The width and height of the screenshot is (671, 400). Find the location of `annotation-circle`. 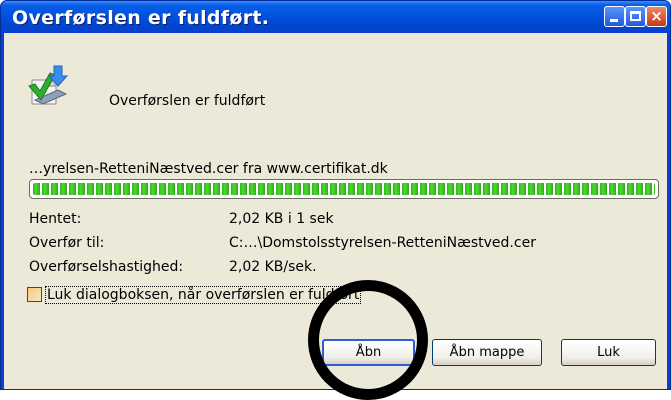

annotation-circle is located at coordinates (368, 340).